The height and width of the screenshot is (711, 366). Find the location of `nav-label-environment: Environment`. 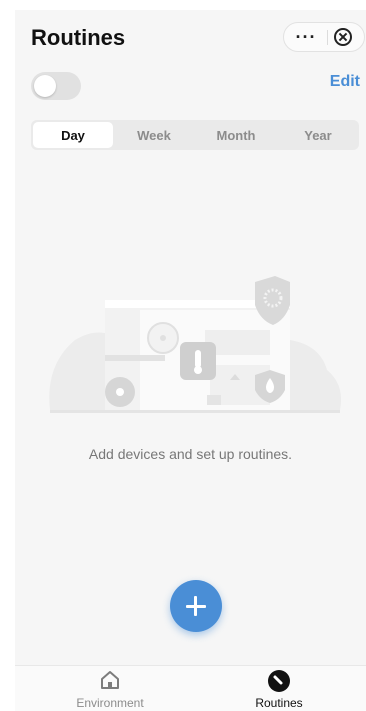

nav-label-environment: Environment is located at coordinates (110, 703).